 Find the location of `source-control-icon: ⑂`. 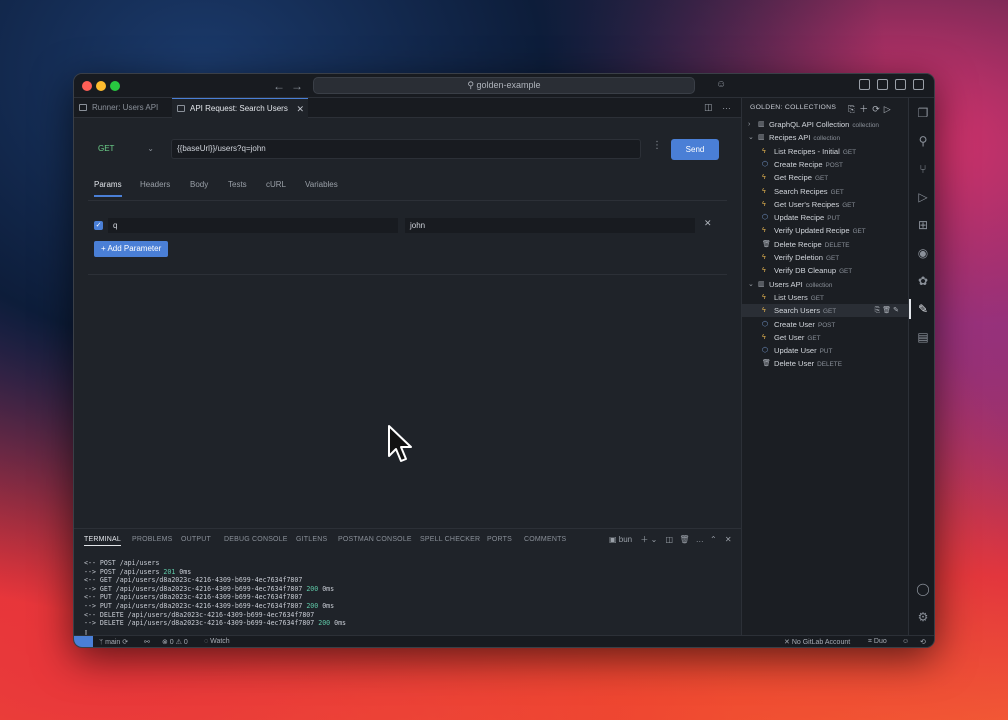

source-control-icon: ⑂ is located at coordinates (923, 169).